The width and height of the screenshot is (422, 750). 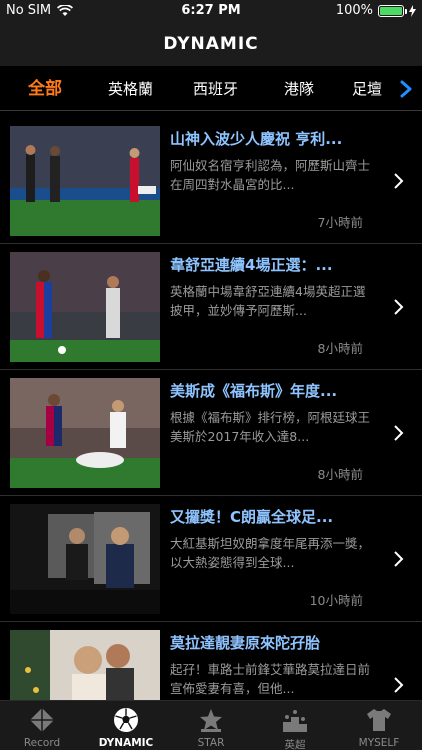 I want to click on tab-england: 英格蘭, so click(x=130, y=89).